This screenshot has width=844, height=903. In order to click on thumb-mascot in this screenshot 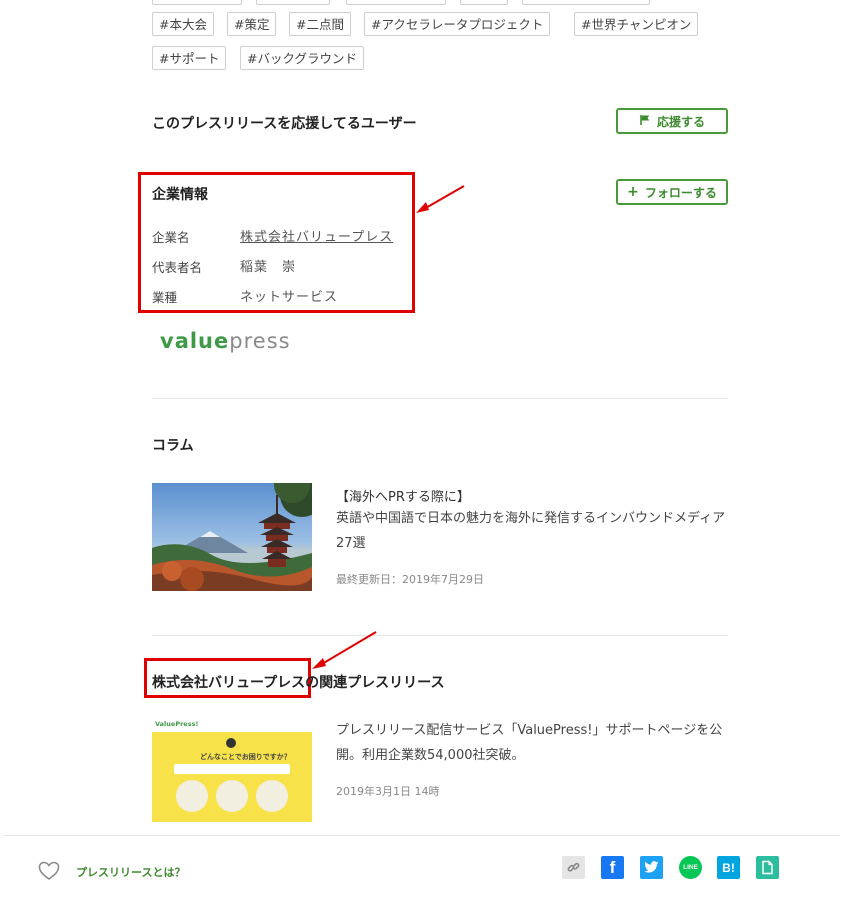, I will do `click(231, 743)`.